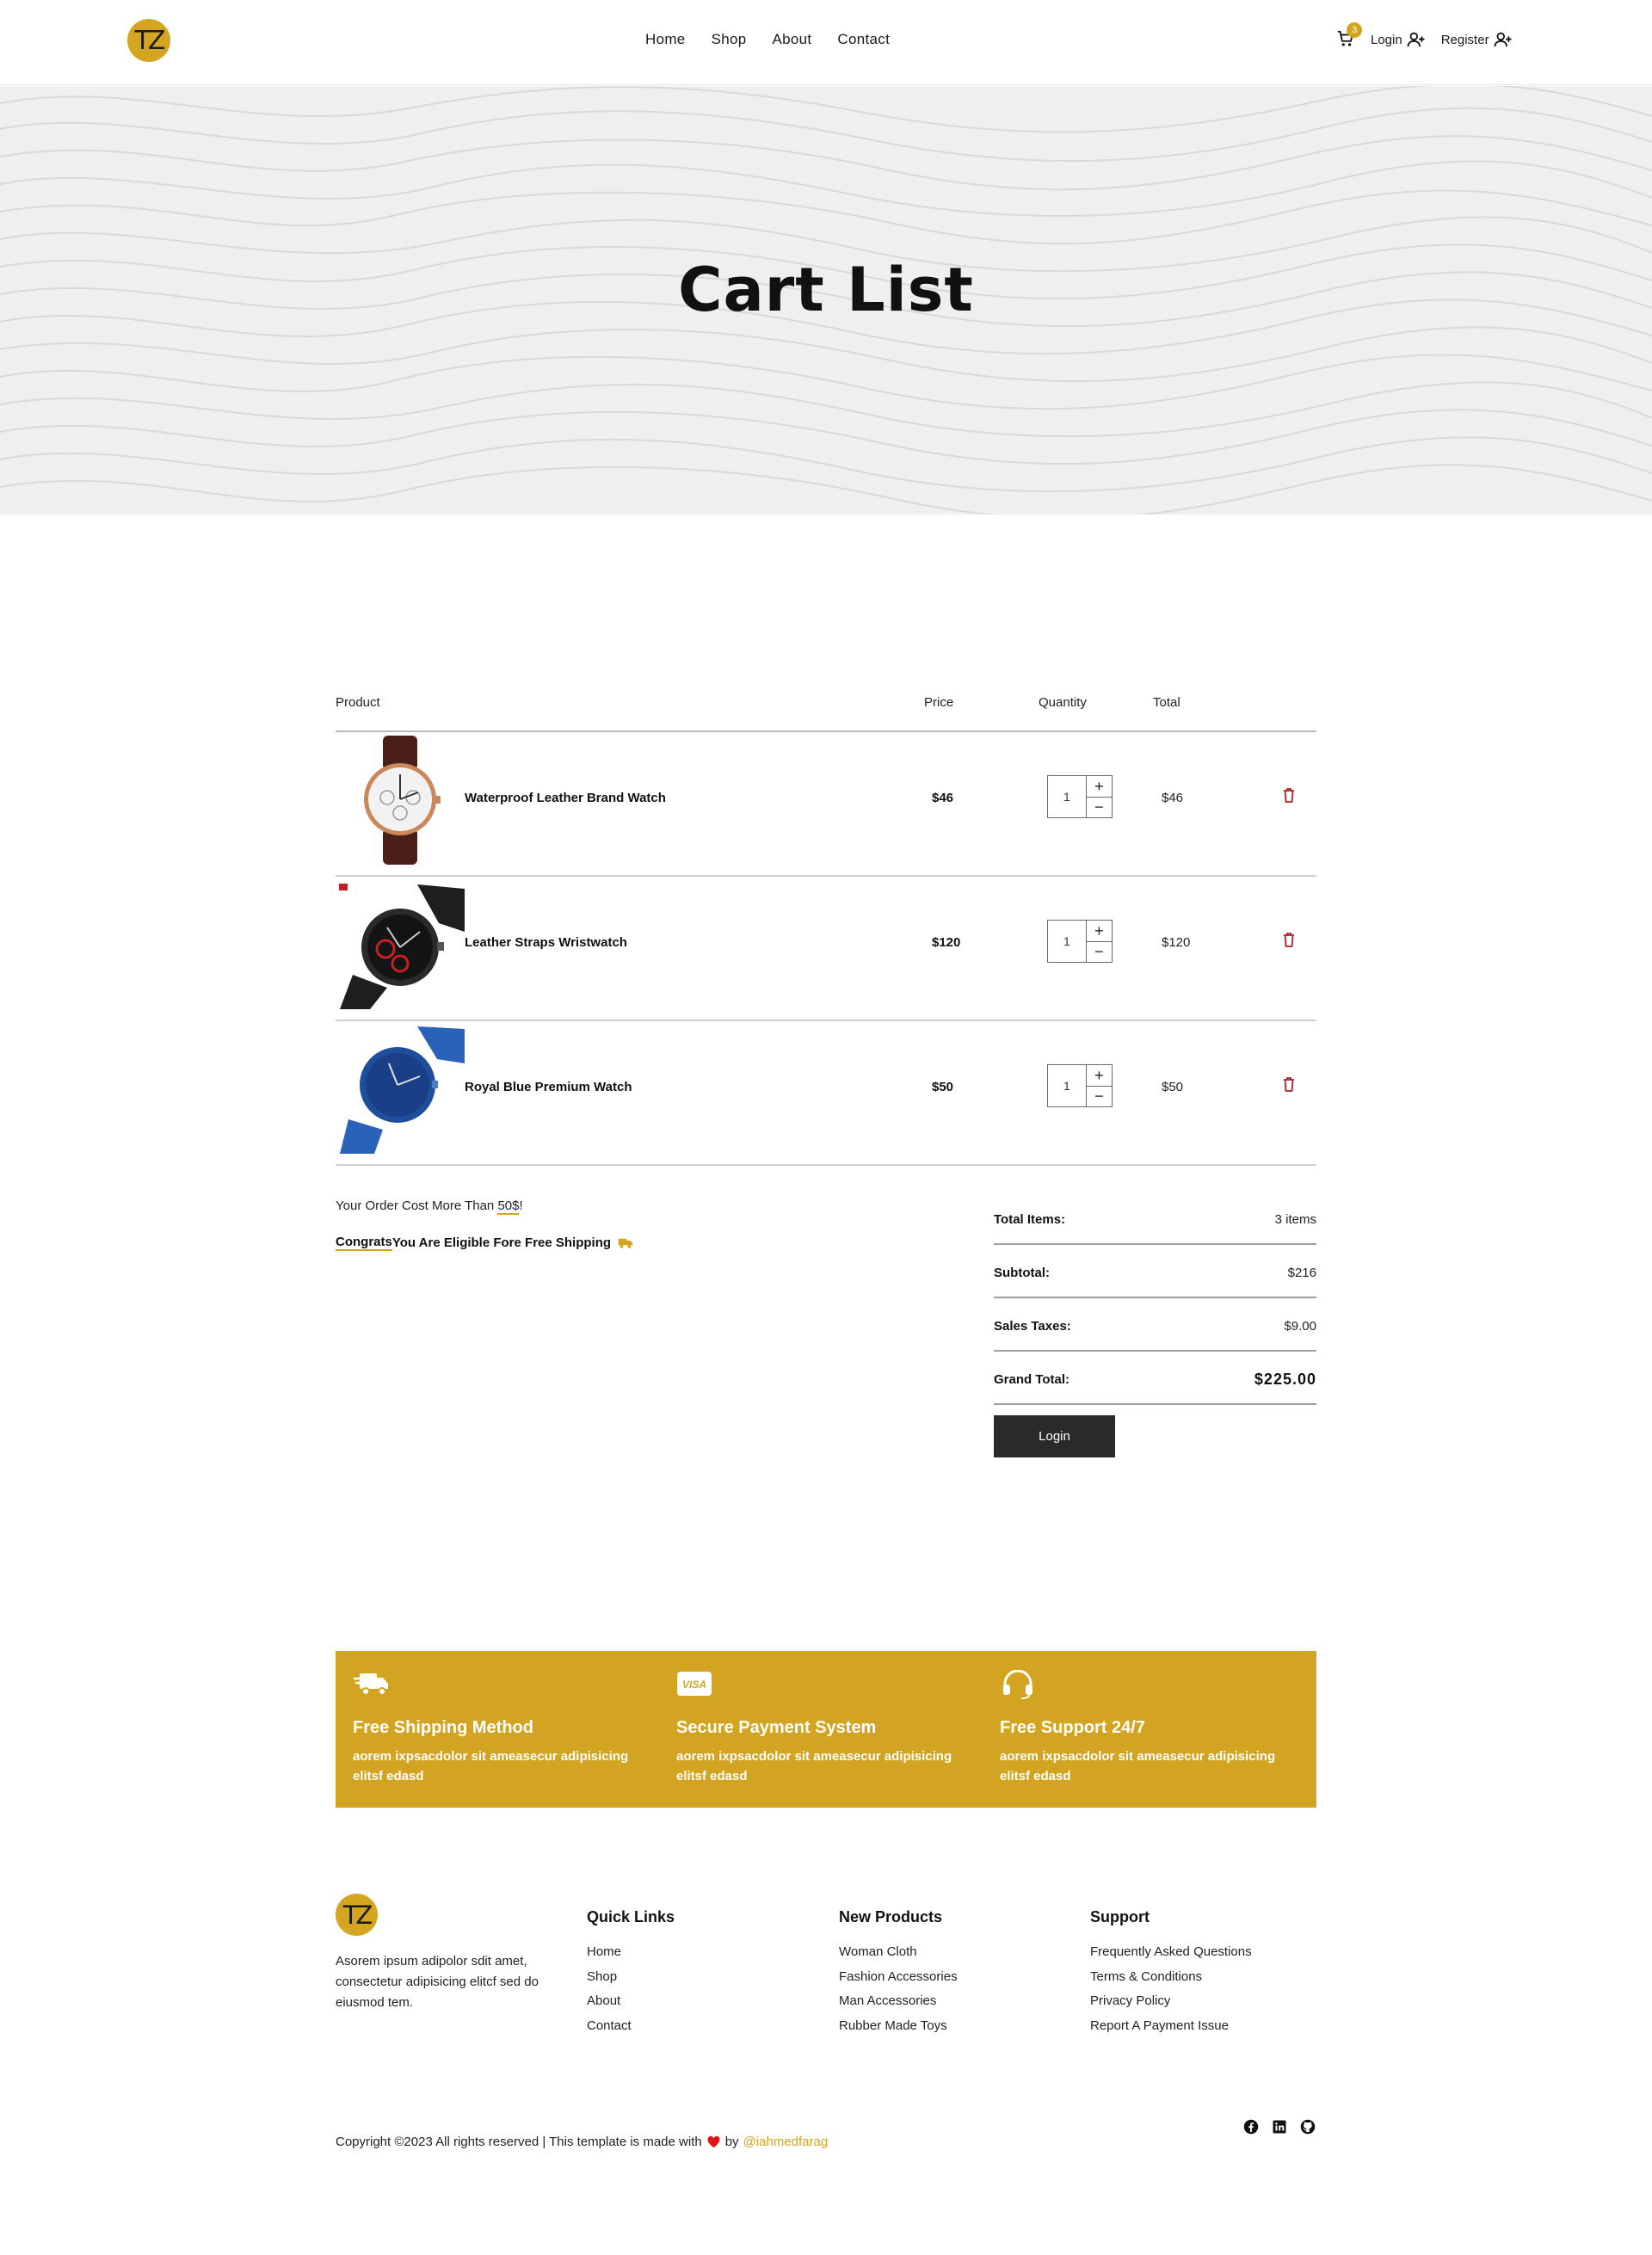 Image resolution: width=1652 pixels, height=2255 pixels. What do you see at coordinates (898, 2026) in the screenshot?
I see `footer-link-rubber-made-toys: Rubber Made Toys` at bounding box center [898, 2026].